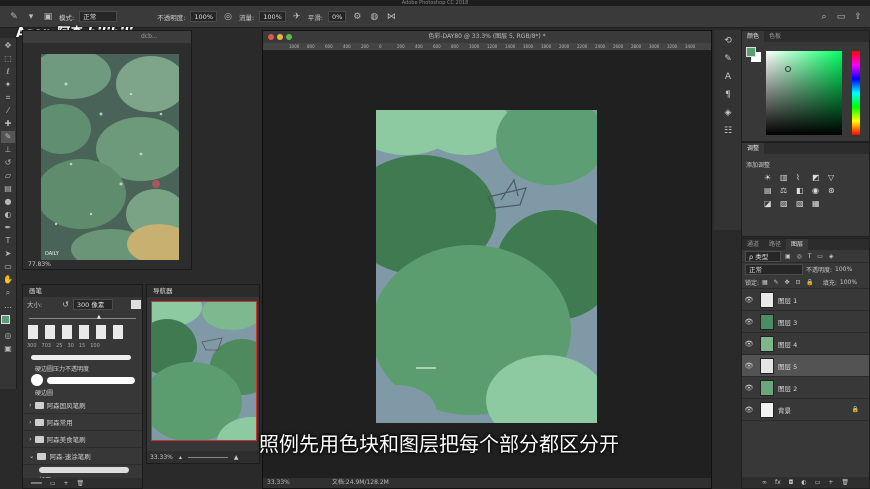 Image resolution: width=870 pixels, height=489 pixels. I want to click on brush-size-field: 300 像素, so click(92, 304).